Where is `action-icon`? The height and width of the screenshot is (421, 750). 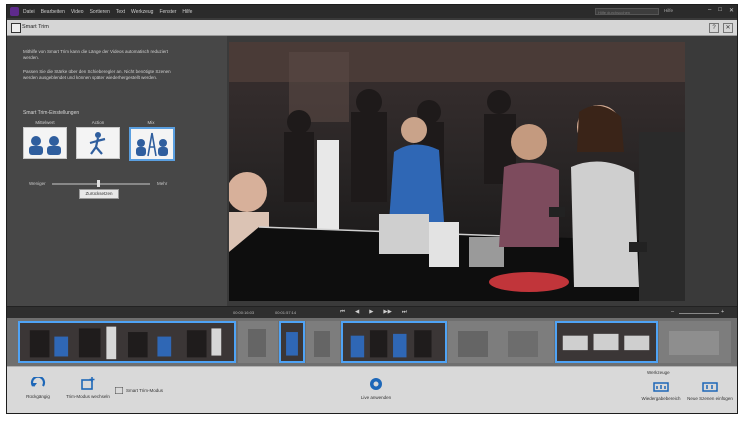
action-icon is located at coordinates (98, 143).